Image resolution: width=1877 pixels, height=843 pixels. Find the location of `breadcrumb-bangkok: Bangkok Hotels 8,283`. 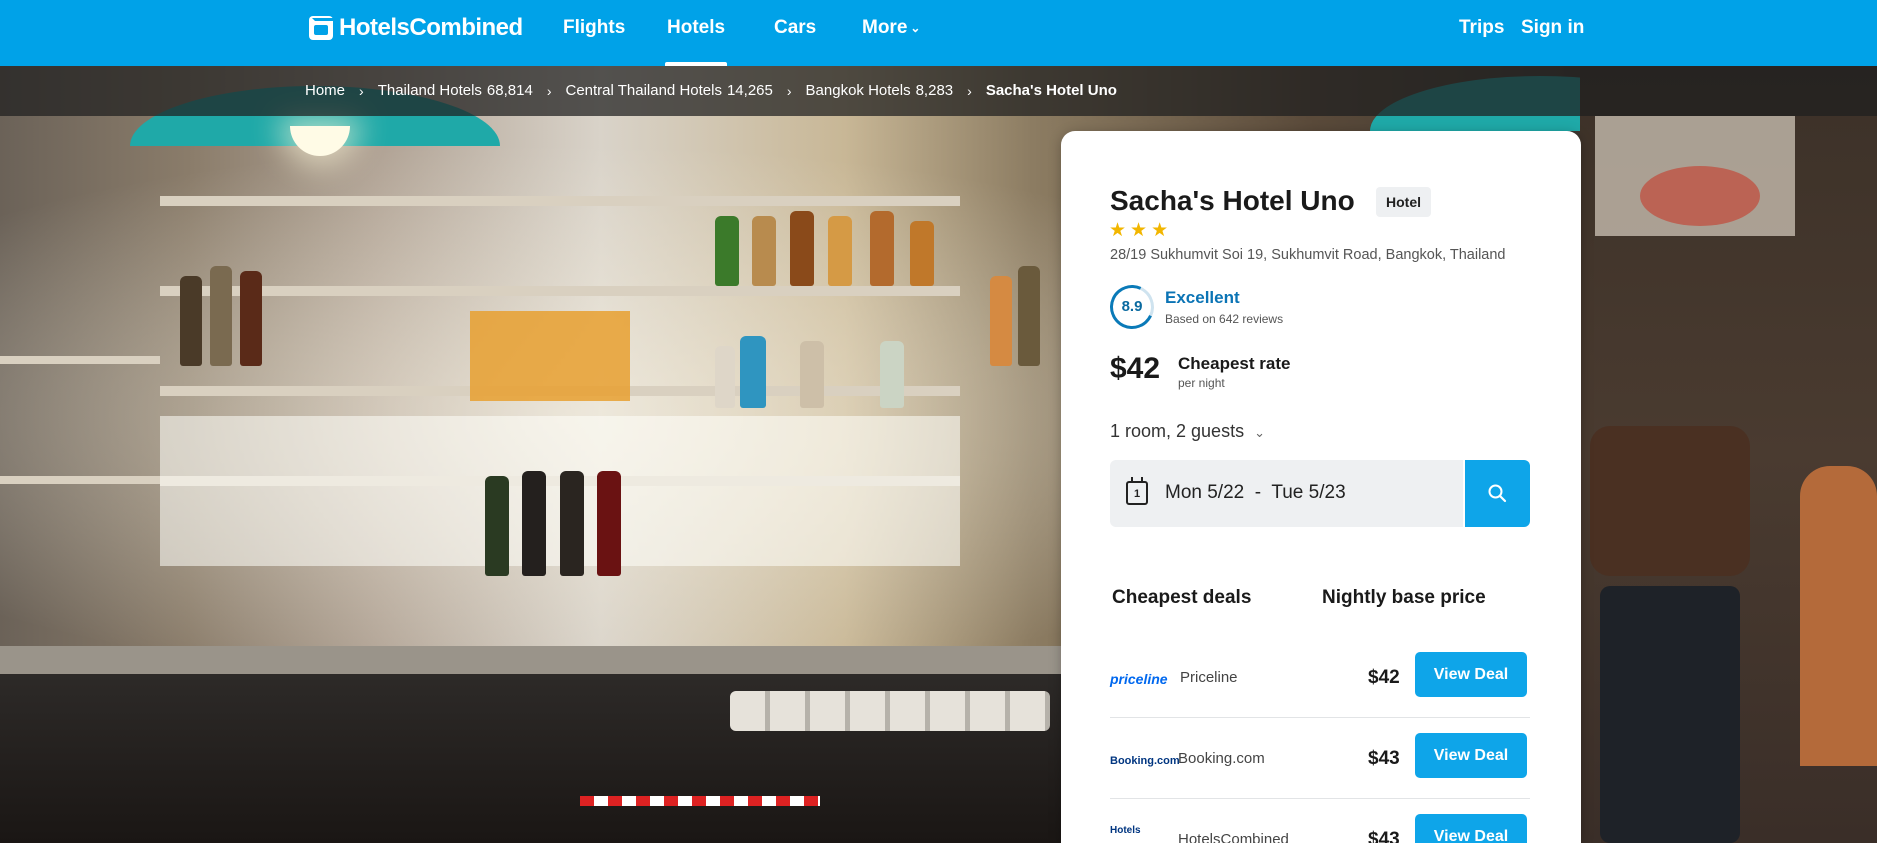

breadcrumb-bangkok: Bangkok Hotels 8,283 is located at coordinates (880, 90).